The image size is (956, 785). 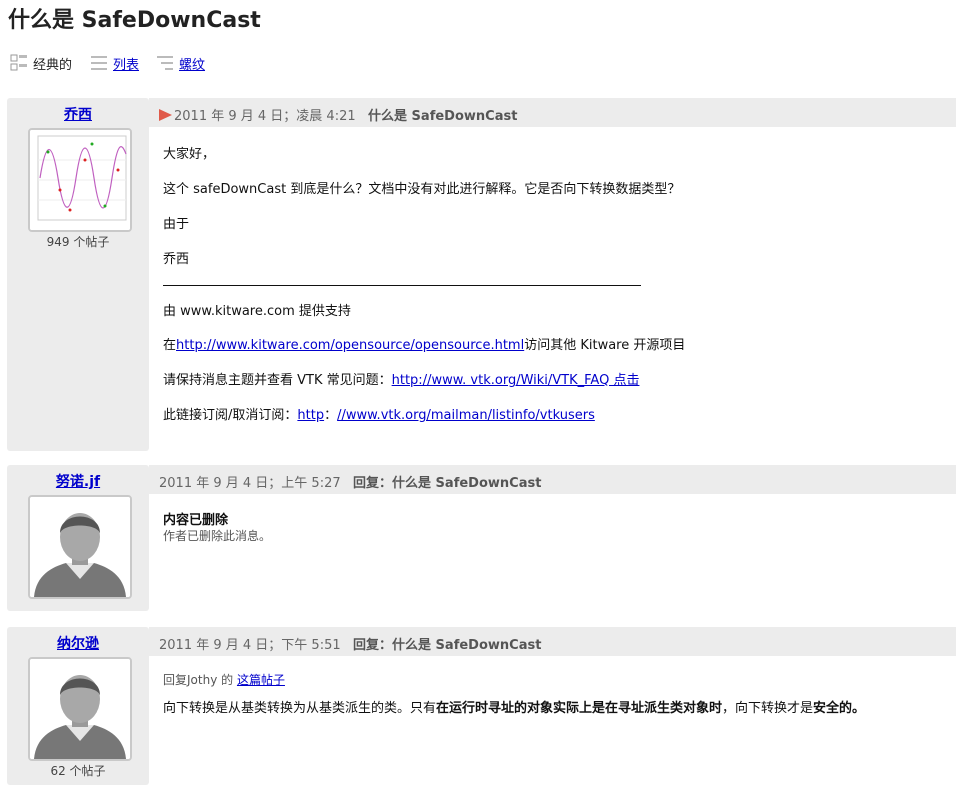 I want to click on post-author-panel: 纳尔逊 62 个帖子, so click(x=78, y=706).